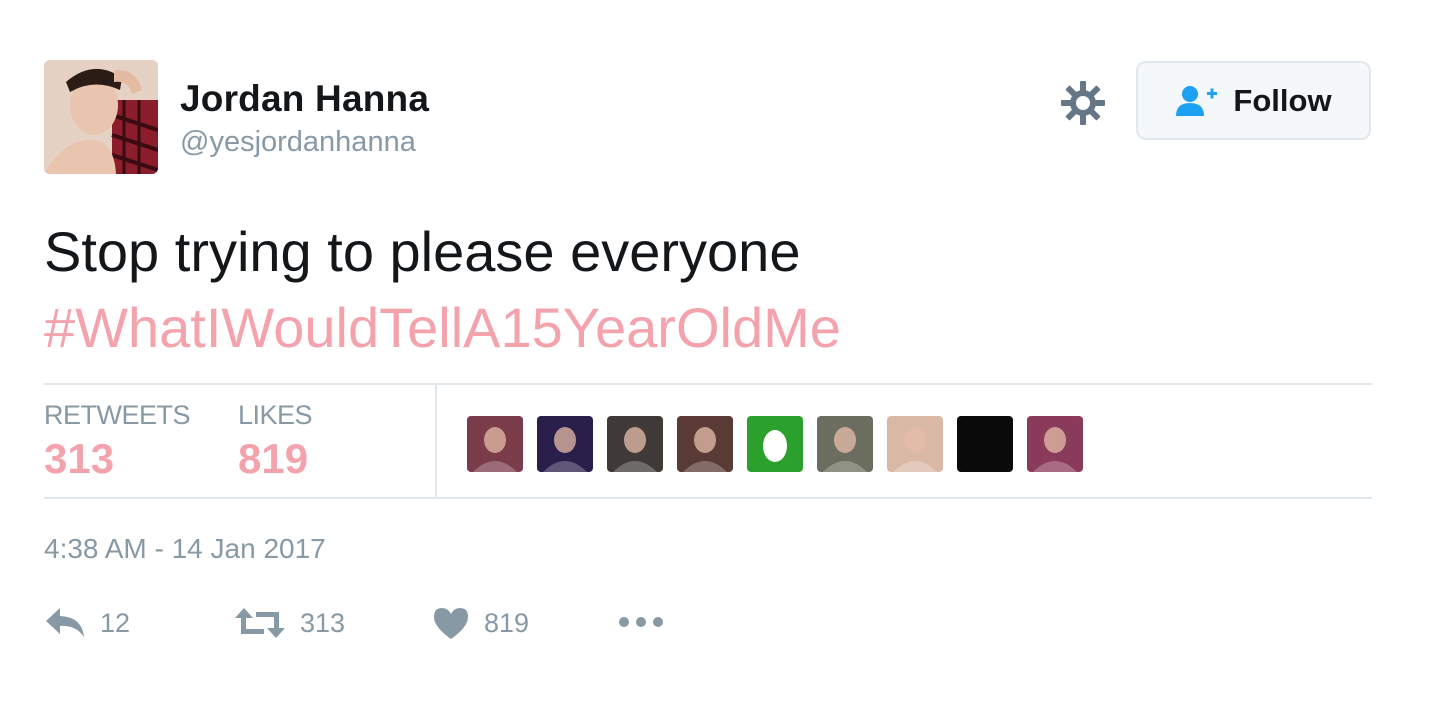 This screenshot has height=704, width=1440. What do you see at coordinates (1197, 101) in the screenshot?
I see `follow-person-plus-icon` at bounding box center [1197, 101].